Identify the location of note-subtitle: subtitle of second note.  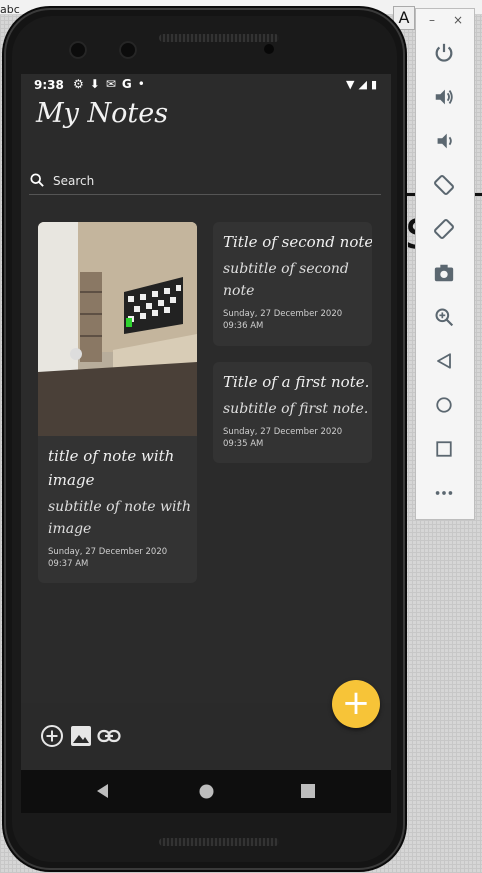
(286, 280).